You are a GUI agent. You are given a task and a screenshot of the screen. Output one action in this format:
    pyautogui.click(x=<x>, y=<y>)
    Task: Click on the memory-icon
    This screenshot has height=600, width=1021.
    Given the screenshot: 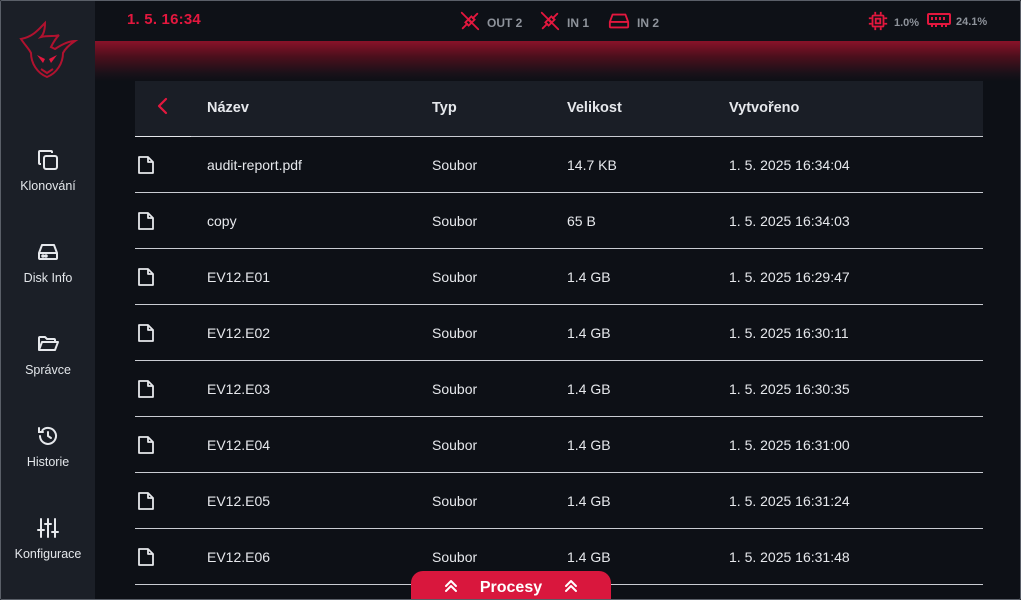 What is the action you would take?
    pyautogui.click(x=939, y=21)
    